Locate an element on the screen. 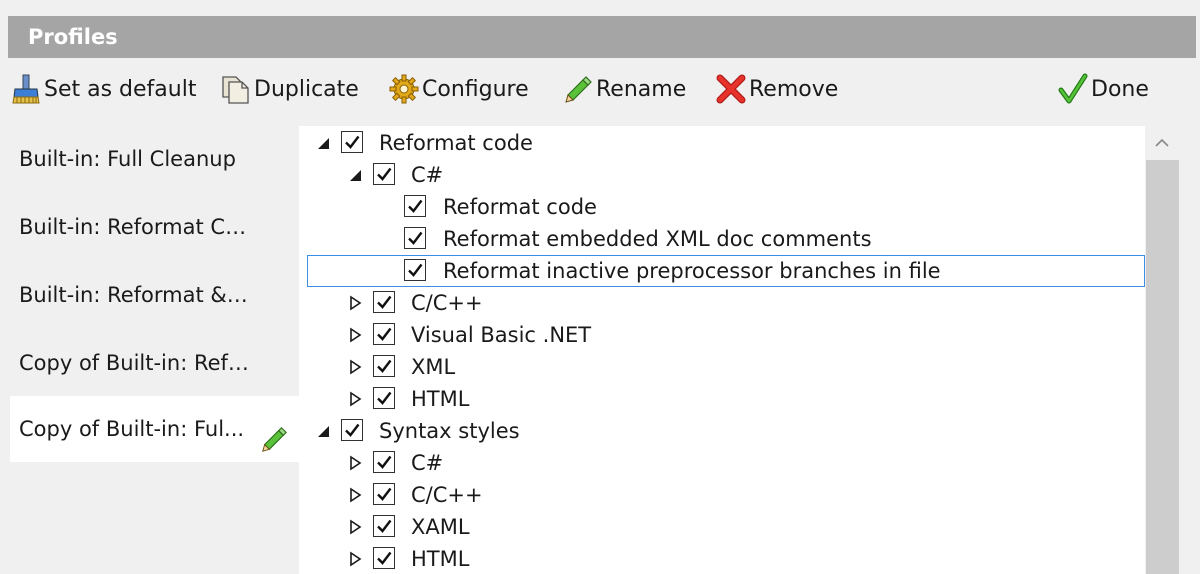 The height and width of the screenshot is (574, 1200). gear-icon is located at coordinates (404, 89).